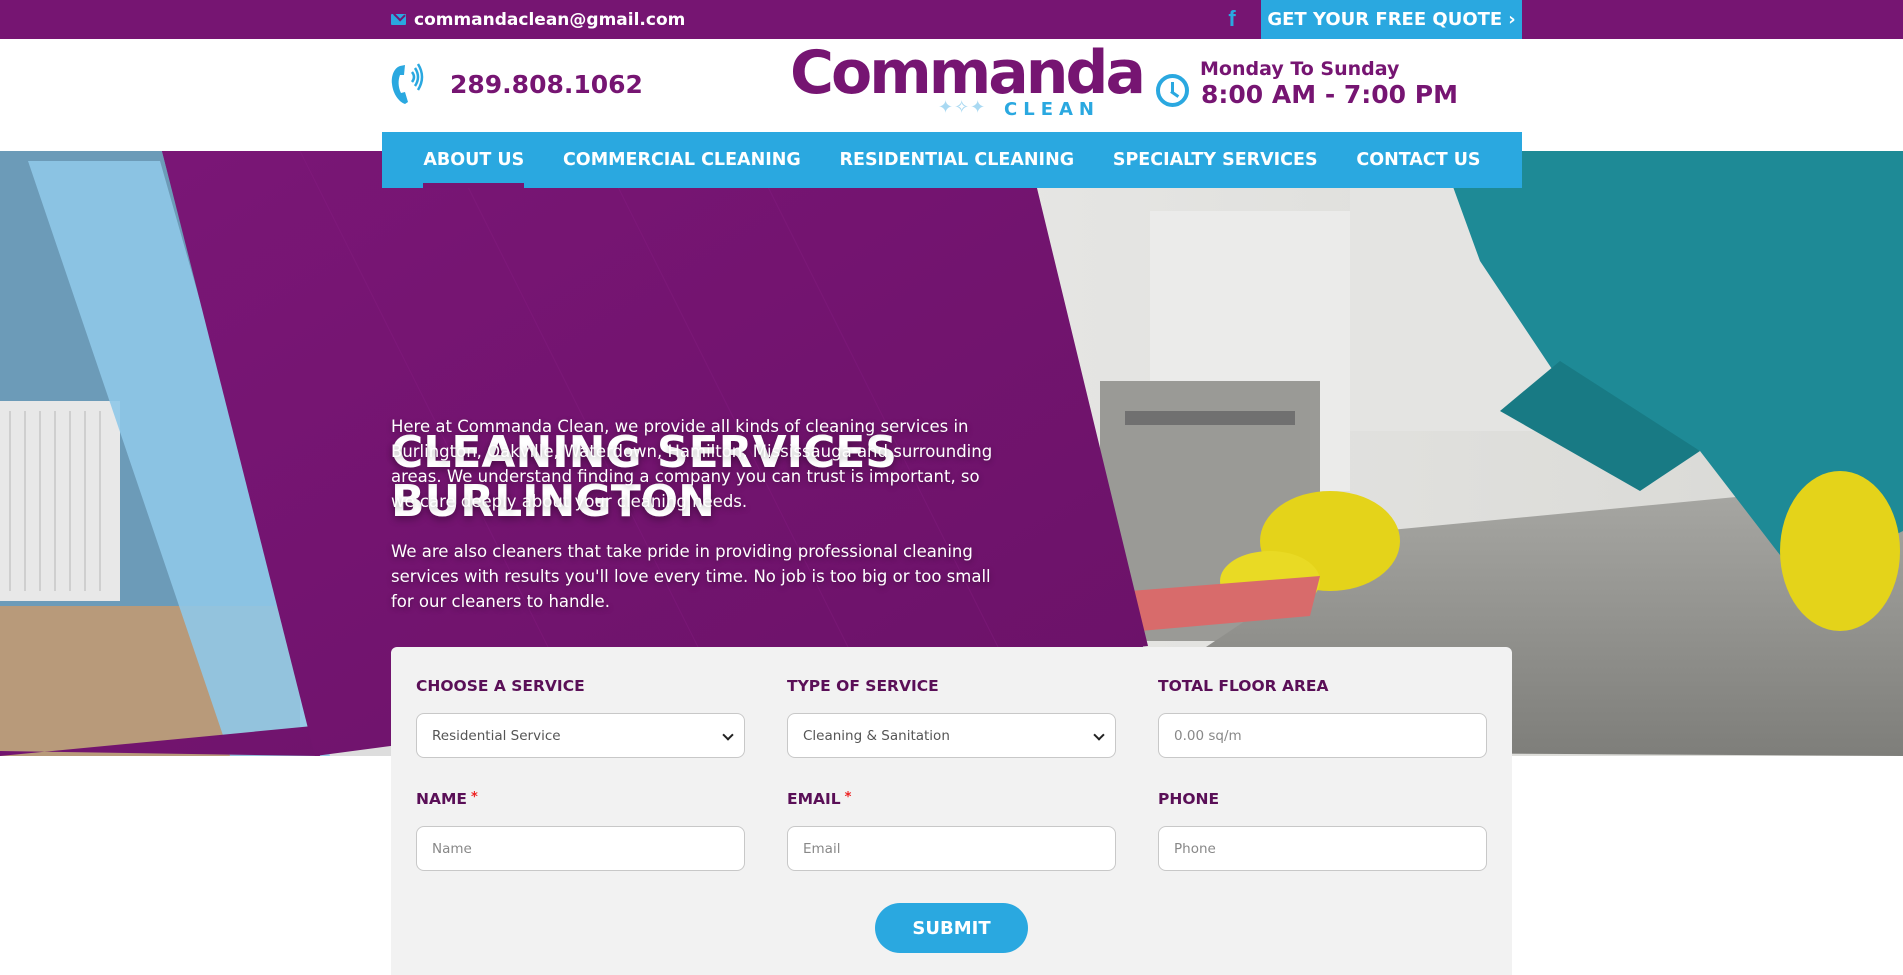  I want to click on phone-input: Phone, so click(1322, 848).